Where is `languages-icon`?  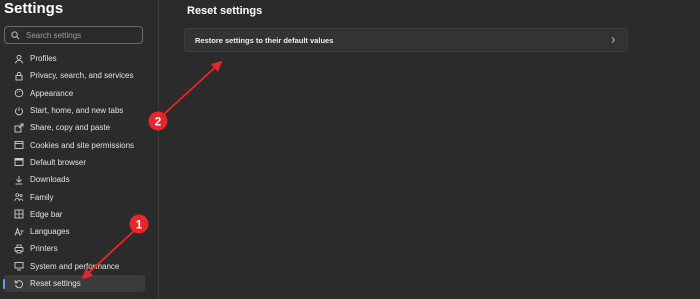
languages-icon is located at coordinates (19, 231).